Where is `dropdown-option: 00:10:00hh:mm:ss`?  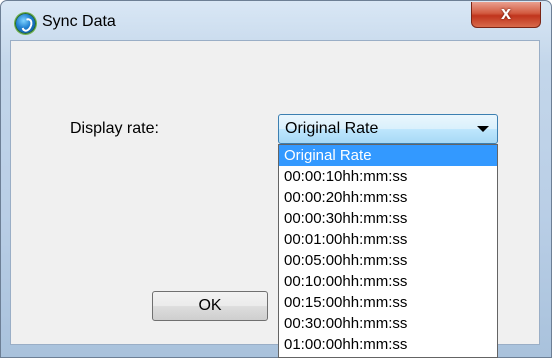 dropdown-option: 00:10:00hh:mm:ss is located at coordinates (388, 281).